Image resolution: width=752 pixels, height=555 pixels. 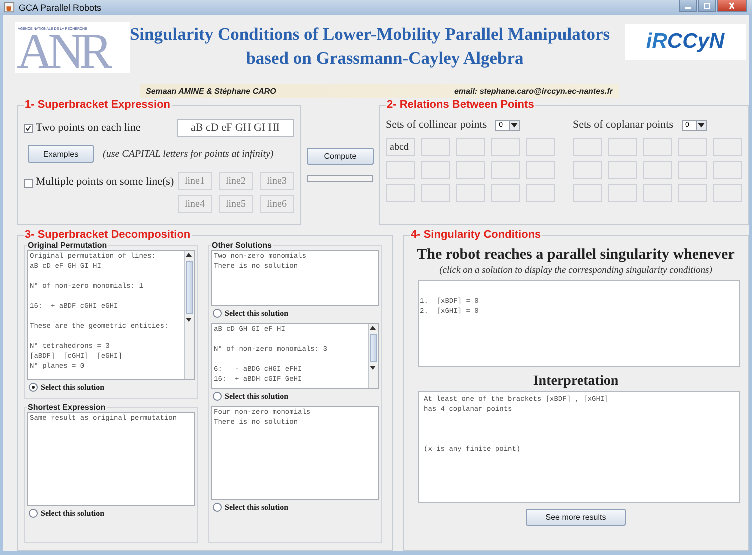 What do you see at coordinates (437, 125) in the screenshot?
I see `sets-label: Sets of collinear points` at bounding box center [437, 125].